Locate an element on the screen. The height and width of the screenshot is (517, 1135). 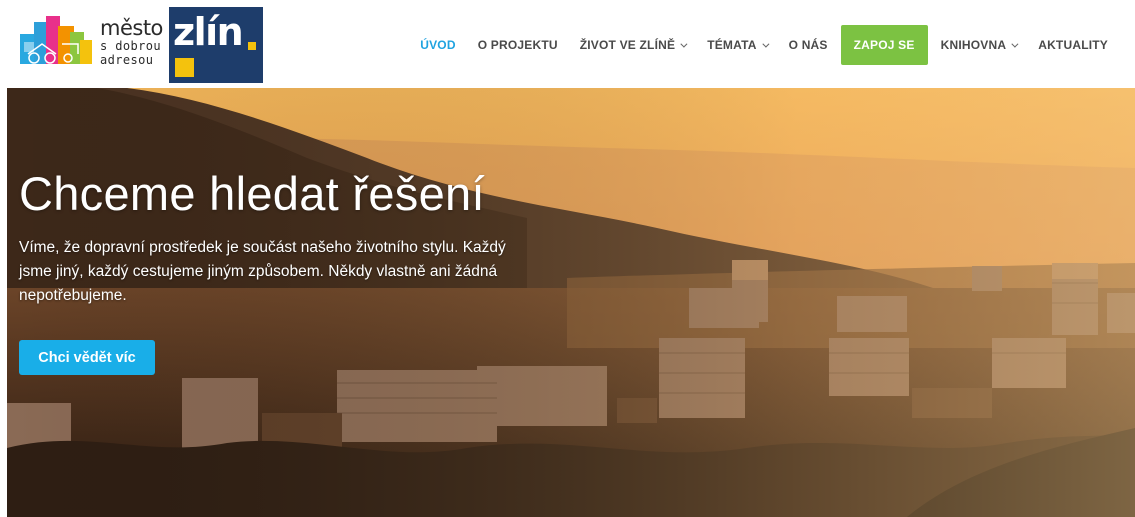
nav-item-o-nas: O NÁS is located at coordinates (808, 45).